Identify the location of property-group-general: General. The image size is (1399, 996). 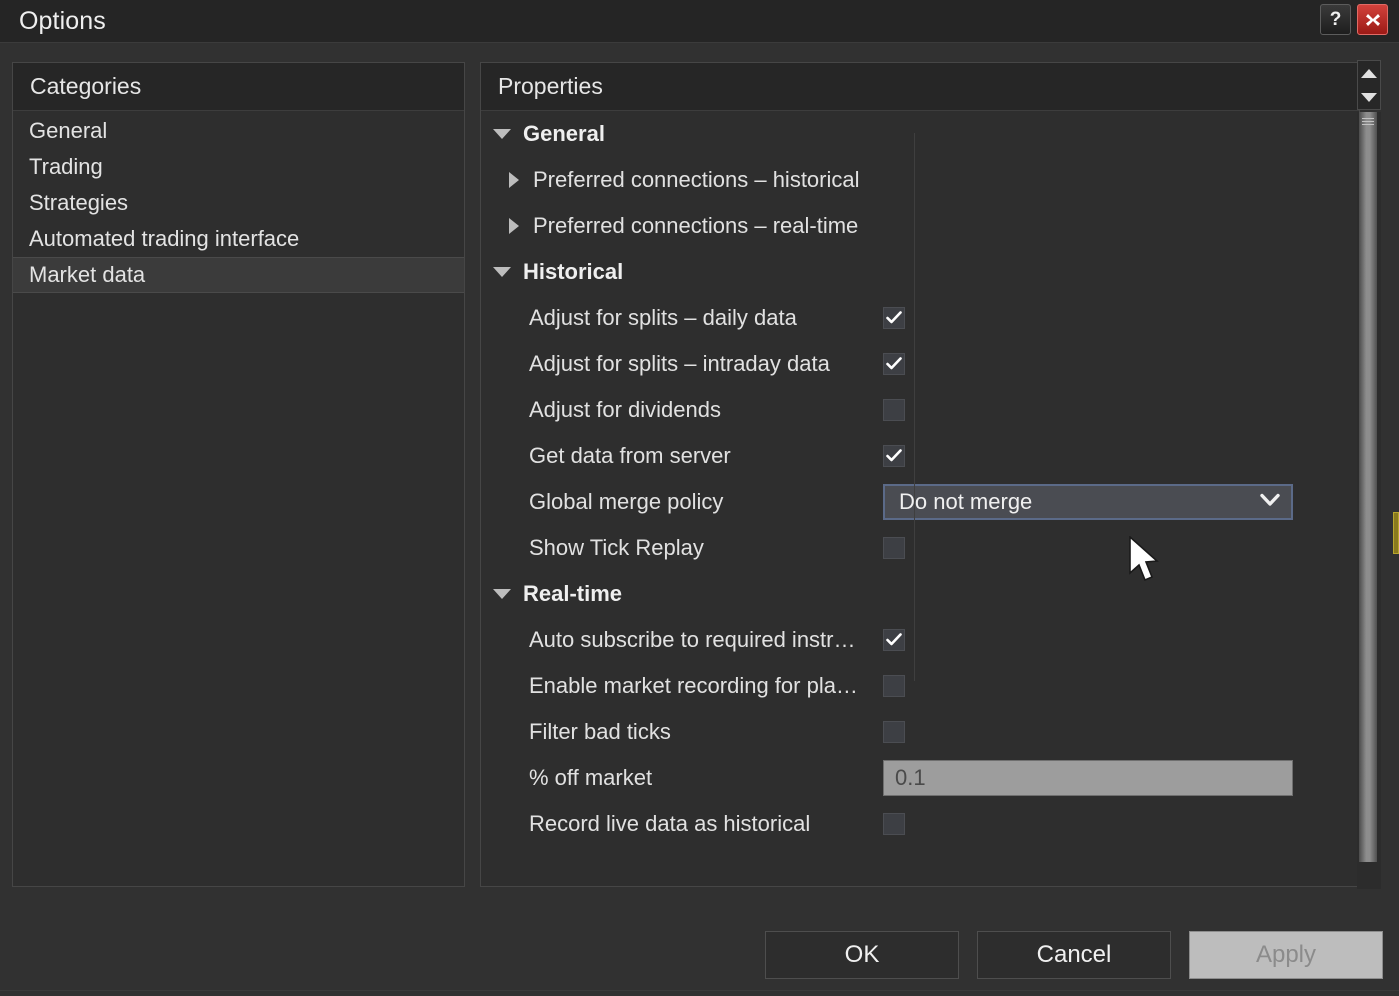
(920, 134).